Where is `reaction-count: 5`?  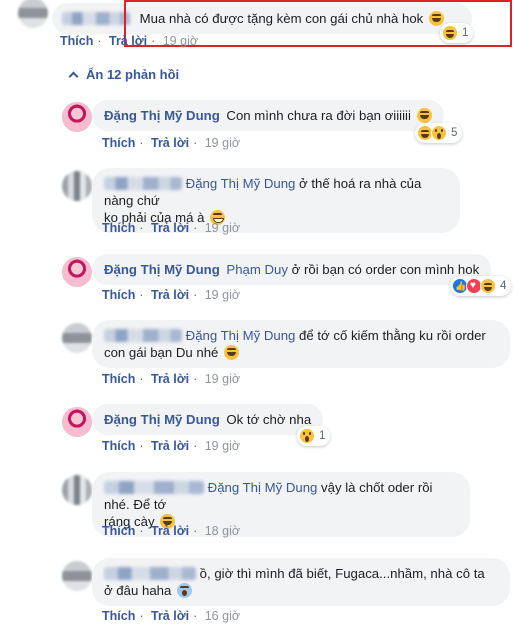 reaction-count: 5 is located at coordinates (454, 133).